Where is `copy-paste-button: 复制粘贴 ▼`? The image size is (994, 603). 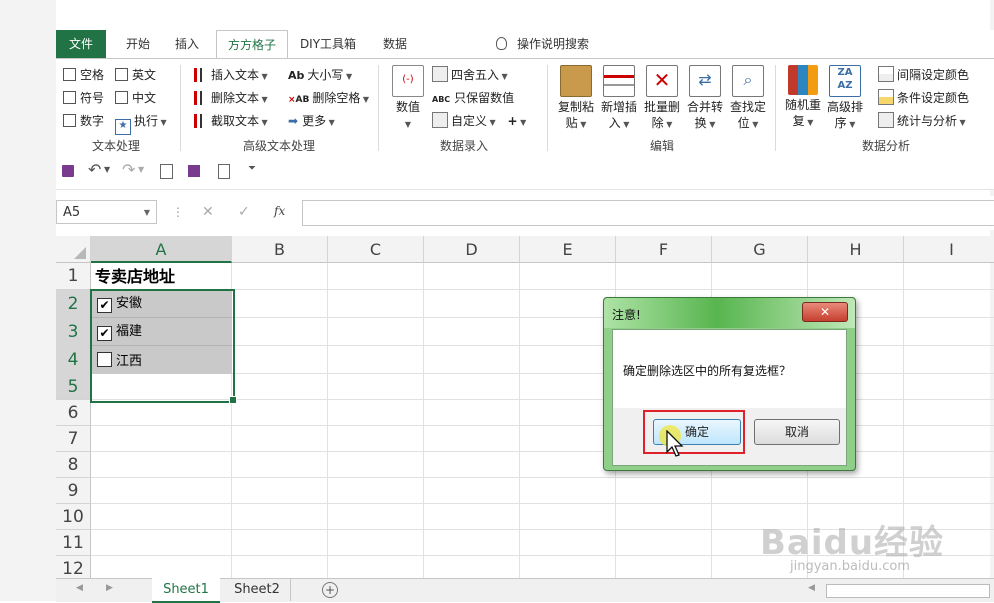 copy-paste-button: 复制粘贴 ▼ is located at coordinates (576, 99).